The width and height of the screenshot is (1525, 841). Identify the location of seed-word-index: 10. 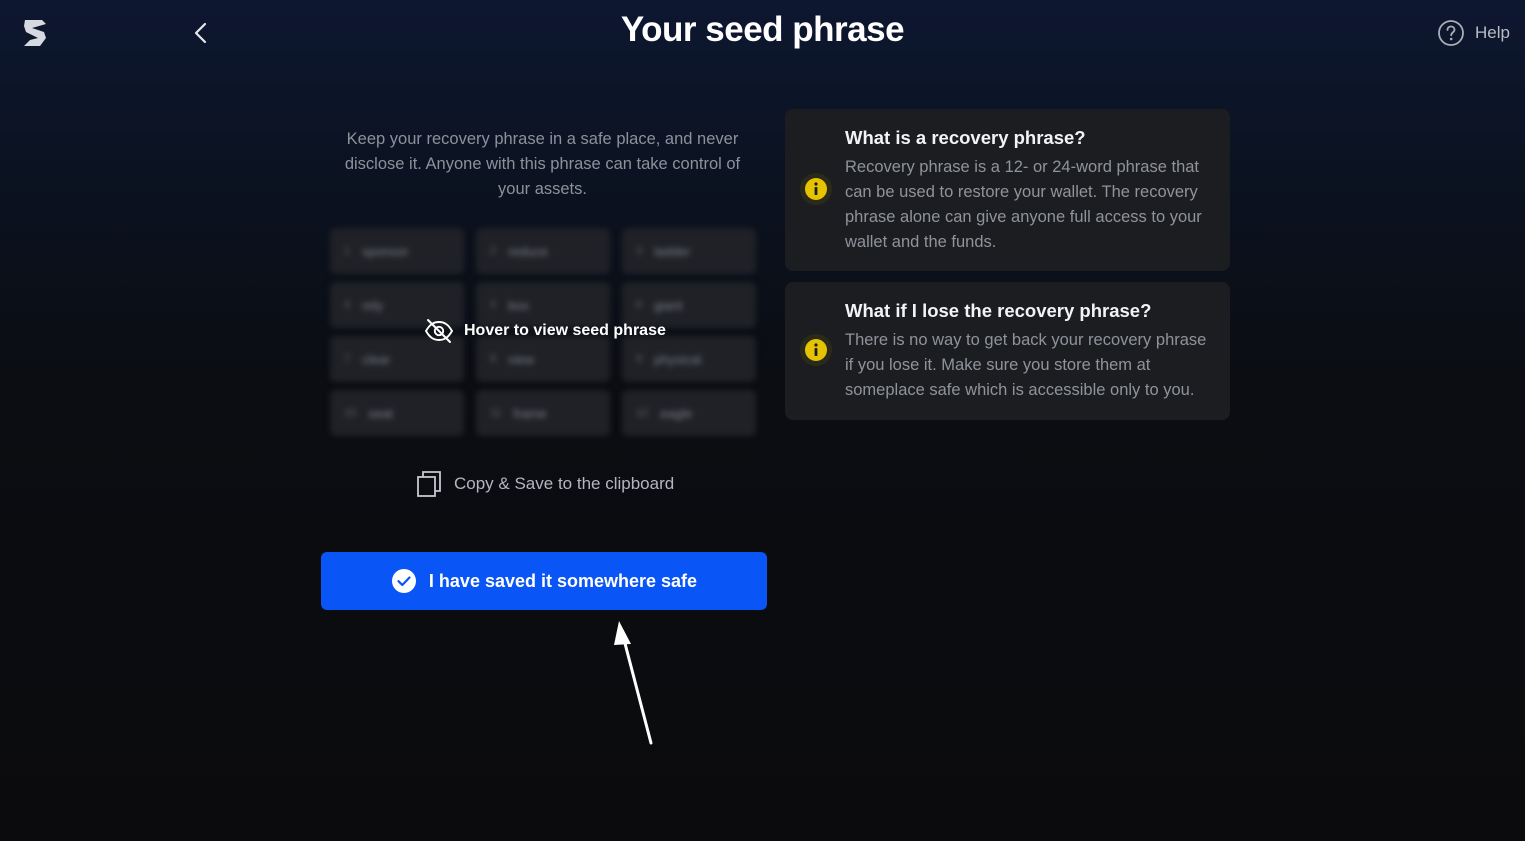
(350, 413).